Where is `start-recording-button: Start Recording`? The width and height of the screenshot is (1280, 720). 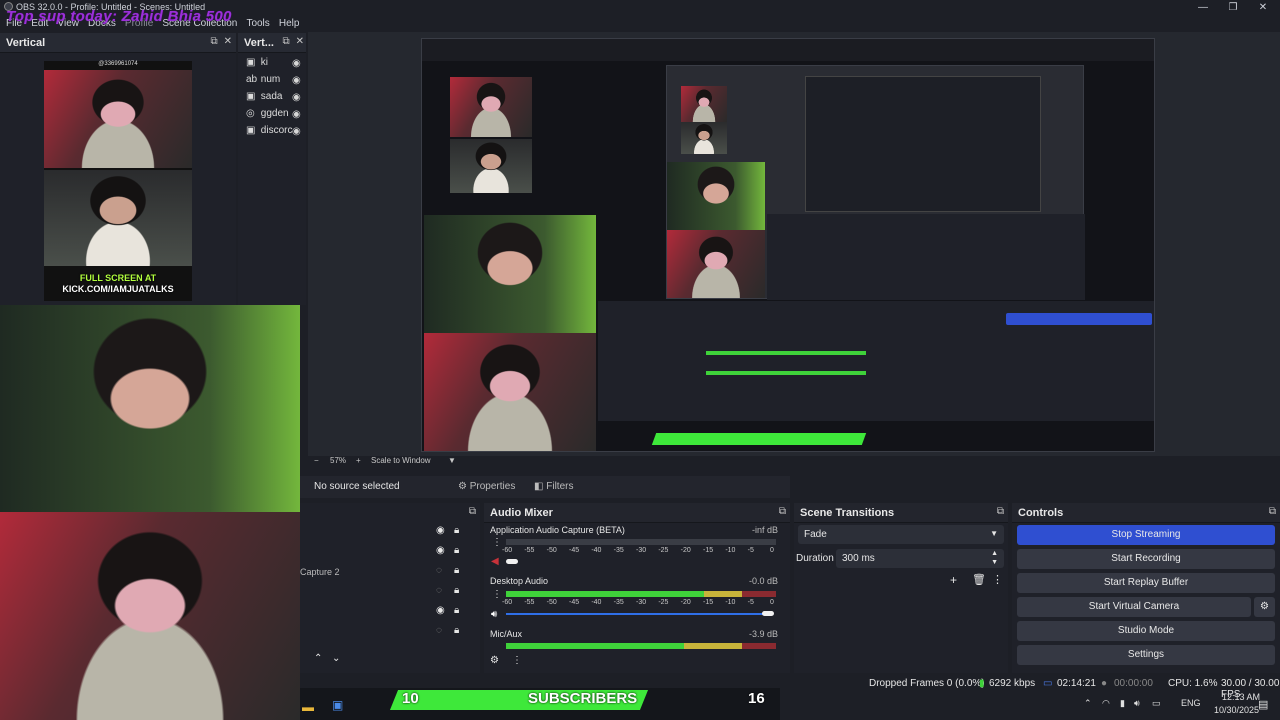 start-recording-button: Start Recording is located at coordinates (1146, 559).